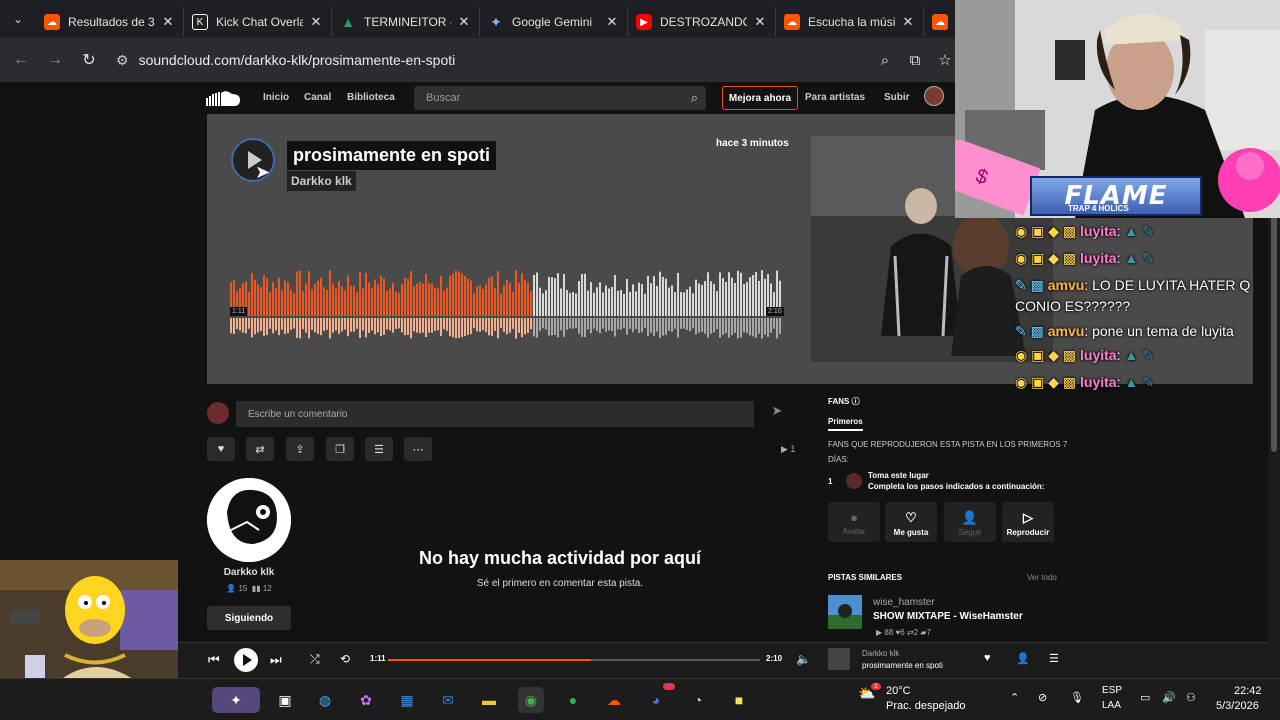  Describe the element at coordinates (495, 414) in the screenshot. I see `comment-input: Escribe un comentario` at that location.